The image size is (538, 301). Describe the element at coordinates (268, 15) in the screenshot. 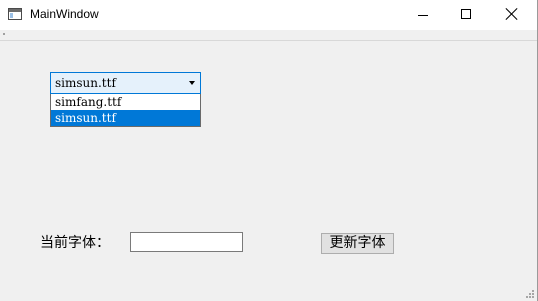

I see `title-bar: MainWindow` at that location.